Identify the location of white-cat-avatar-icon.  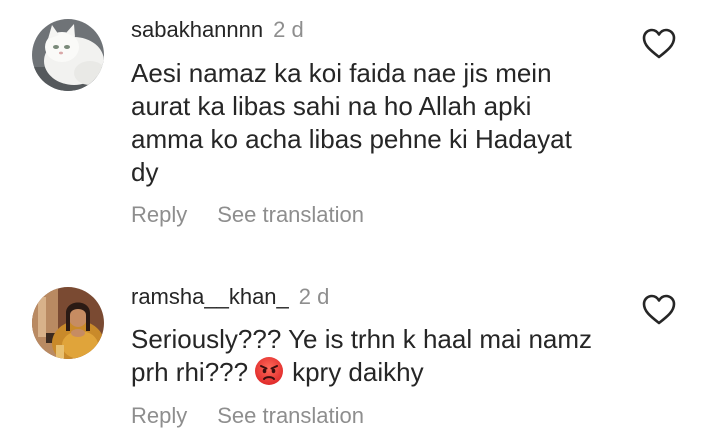
(68, 55).